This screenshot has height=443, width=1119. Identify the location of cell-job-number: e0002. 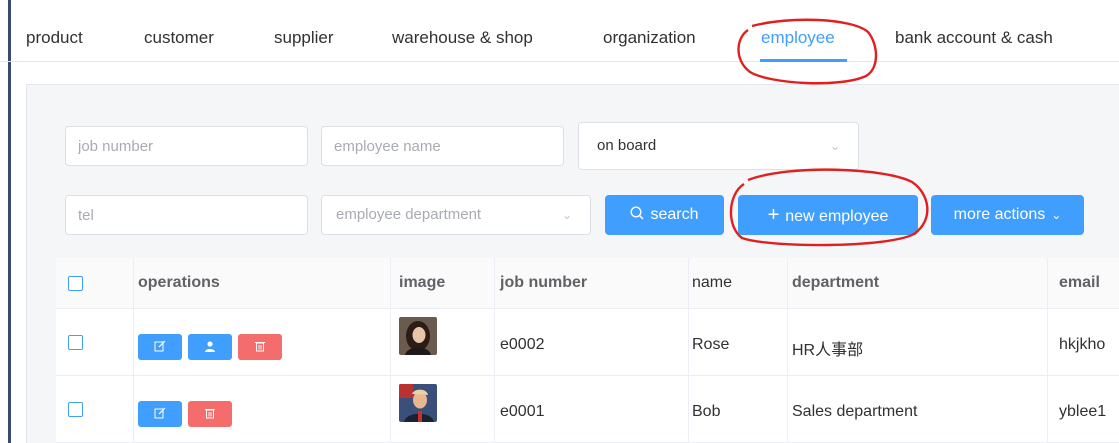
(522, 344).